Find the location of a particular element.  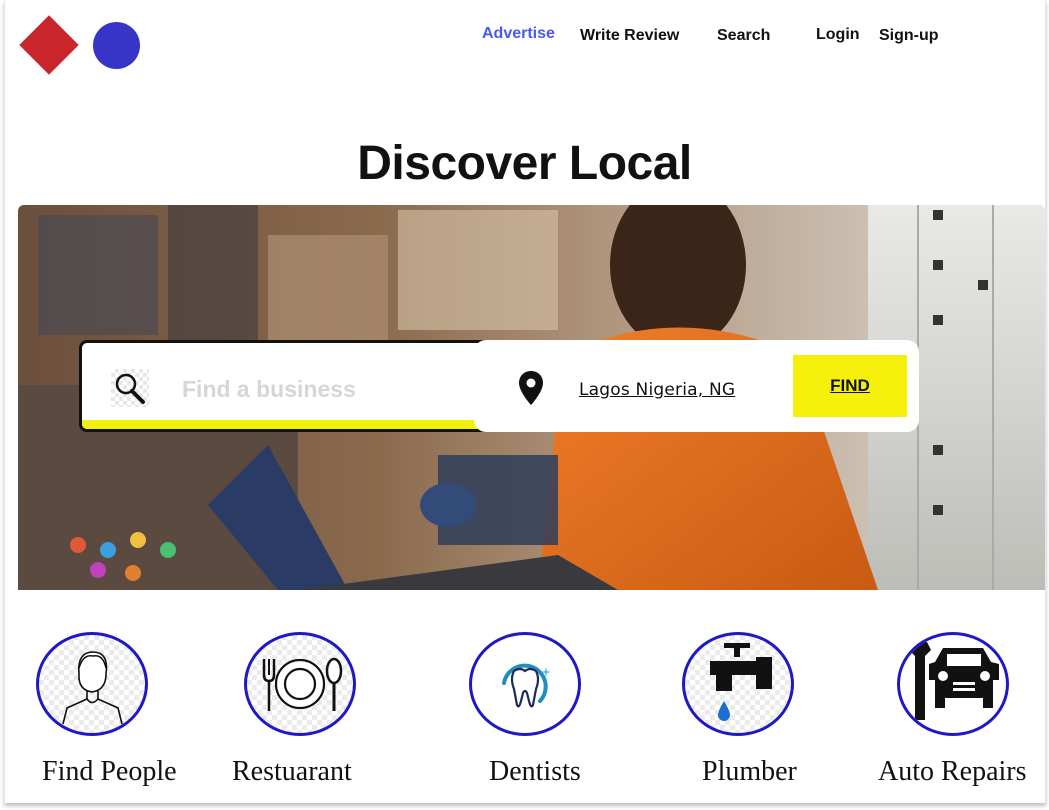

search-underline is located at coordinates (289, 424).